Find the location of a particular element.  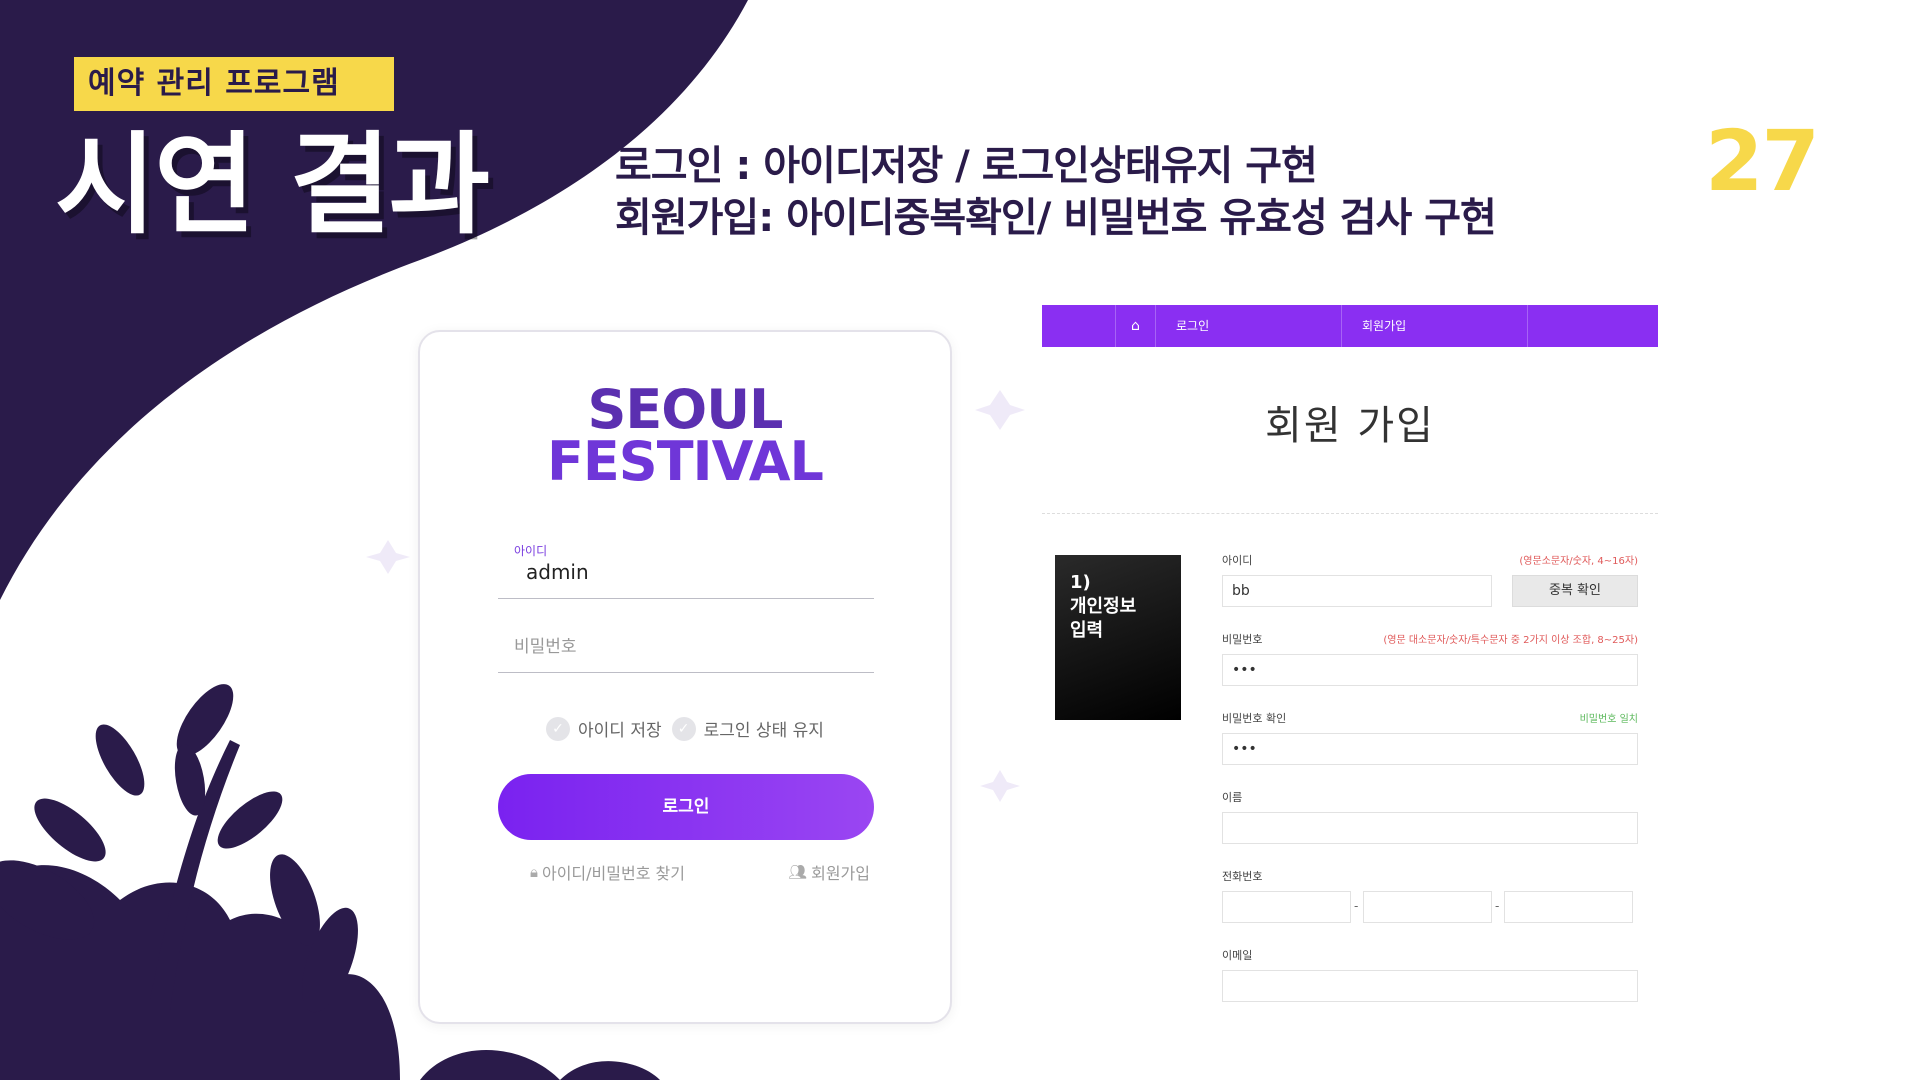

headline-line-1: 로그인 : 아이디저장 / 로그인상태유지 구현 is located at coordinates (966, 166).